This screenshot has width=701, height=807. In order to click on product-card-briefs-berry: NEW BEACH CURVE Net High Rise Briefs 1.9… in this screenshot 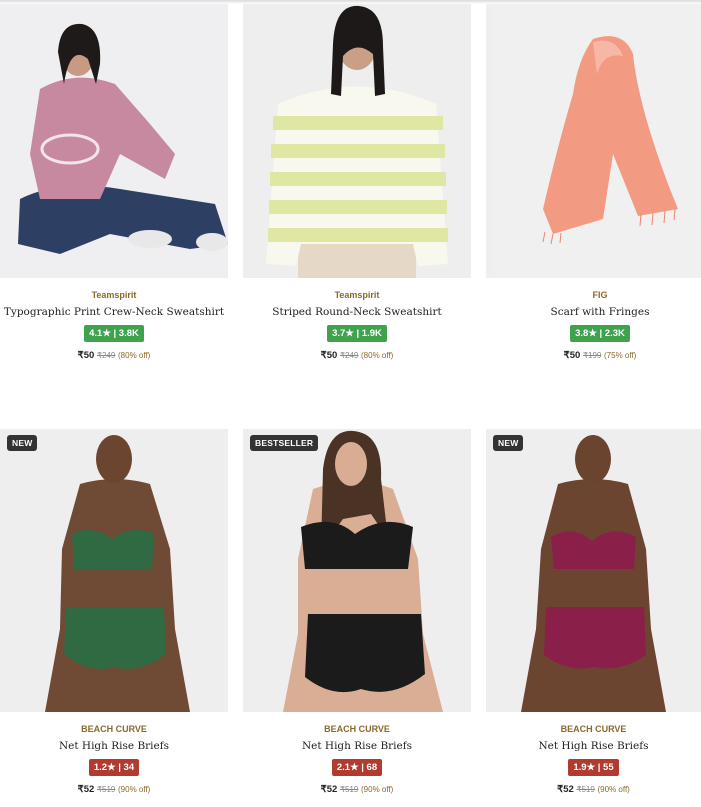, I will do `click(593, 612)`.